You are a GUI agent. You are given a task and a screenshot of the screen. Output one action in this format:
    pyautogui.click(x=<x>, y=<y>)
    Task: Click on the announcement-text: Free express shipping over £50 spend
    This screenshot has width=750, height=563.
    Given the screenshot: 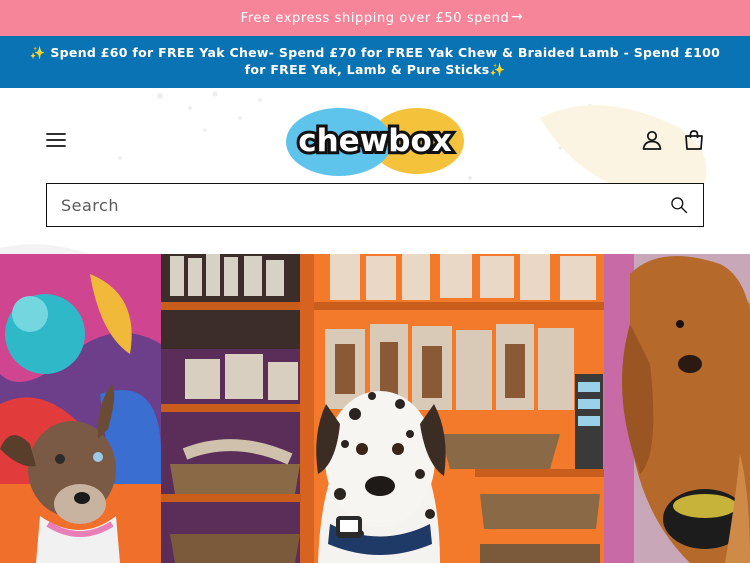 What is the action you would take?
    pyautogui.click(x=375, y=18)
    